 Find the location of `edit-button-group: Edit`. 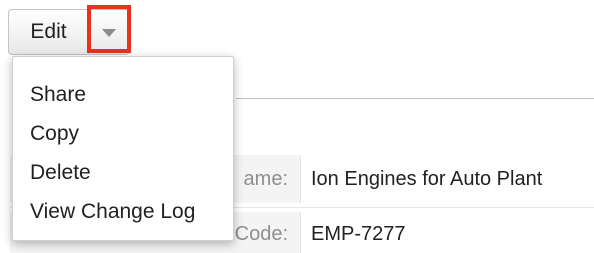

edit-button-group: Edit is located at coordinates (69, 32).